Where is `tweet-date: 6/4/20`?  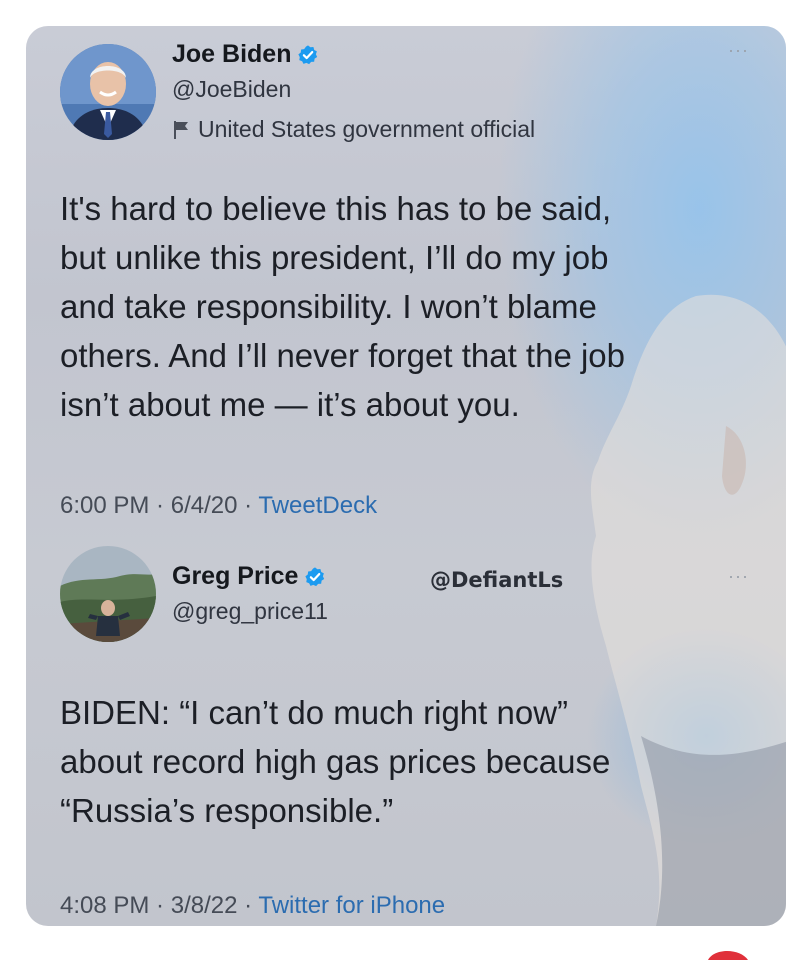 tweet-date: 6/4/20 is located at coordinates (204, 505).